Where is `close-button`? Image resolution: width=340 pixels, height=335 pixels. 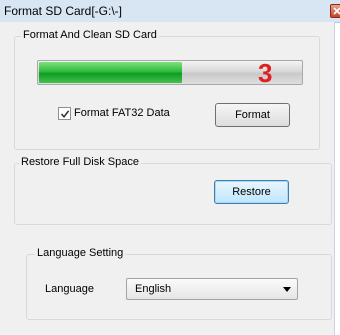
close-button is located at coordinates (335, 11).